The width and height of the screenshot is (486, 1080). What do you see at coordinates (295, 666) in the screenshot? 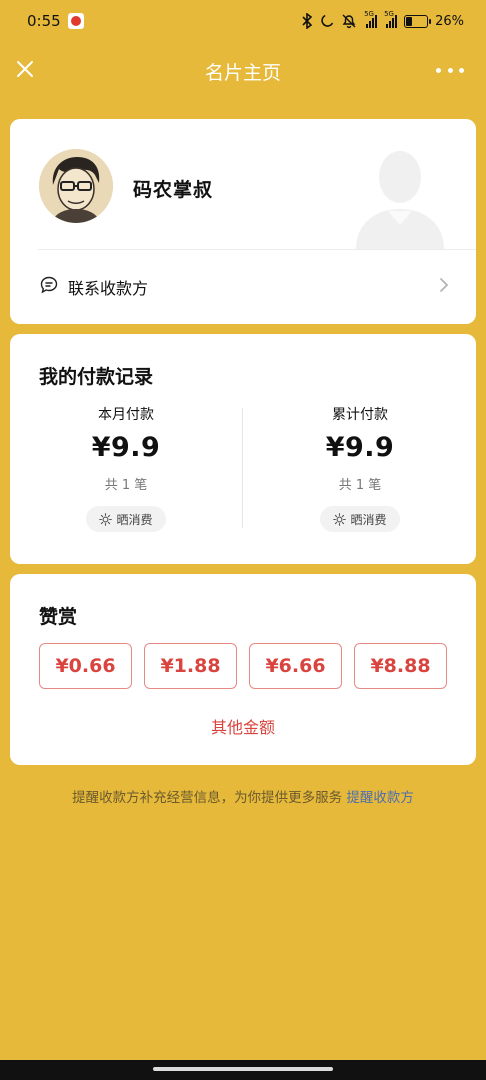
I see `reward-amount-button: ¥6.66` at bounding box center [295, 666].